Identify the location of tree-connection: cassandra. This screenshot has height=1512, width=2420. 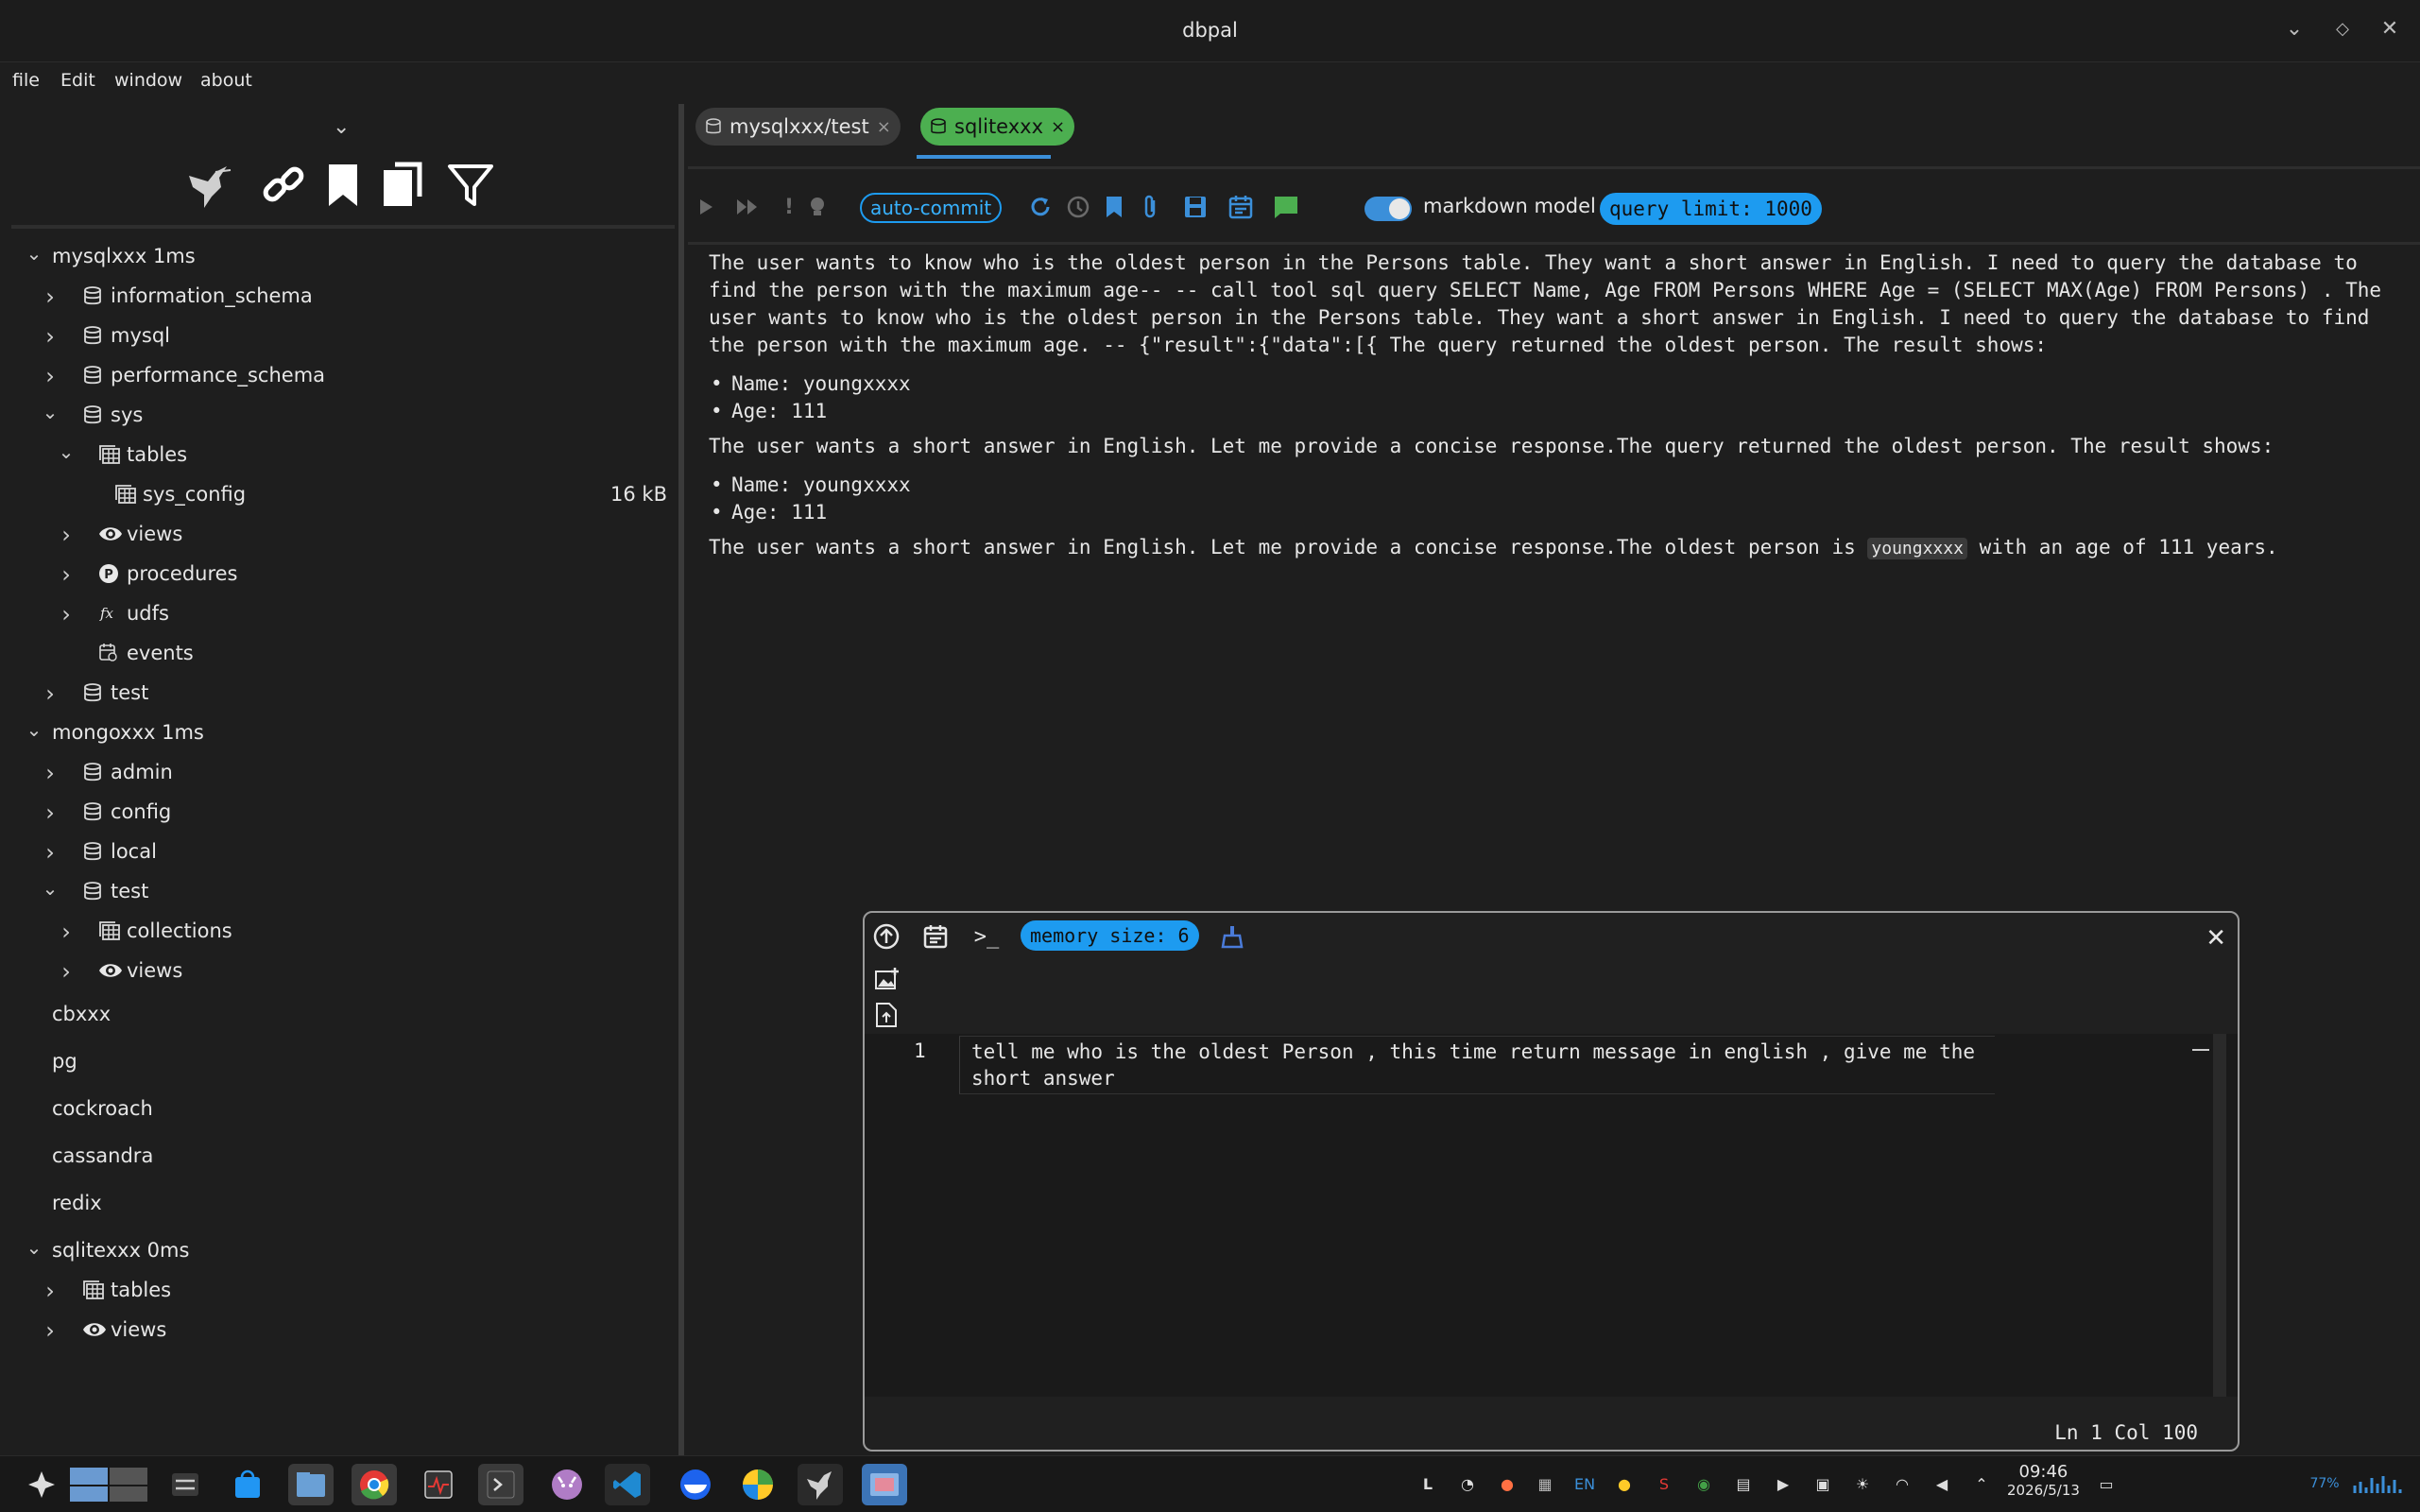
(339, 1157).